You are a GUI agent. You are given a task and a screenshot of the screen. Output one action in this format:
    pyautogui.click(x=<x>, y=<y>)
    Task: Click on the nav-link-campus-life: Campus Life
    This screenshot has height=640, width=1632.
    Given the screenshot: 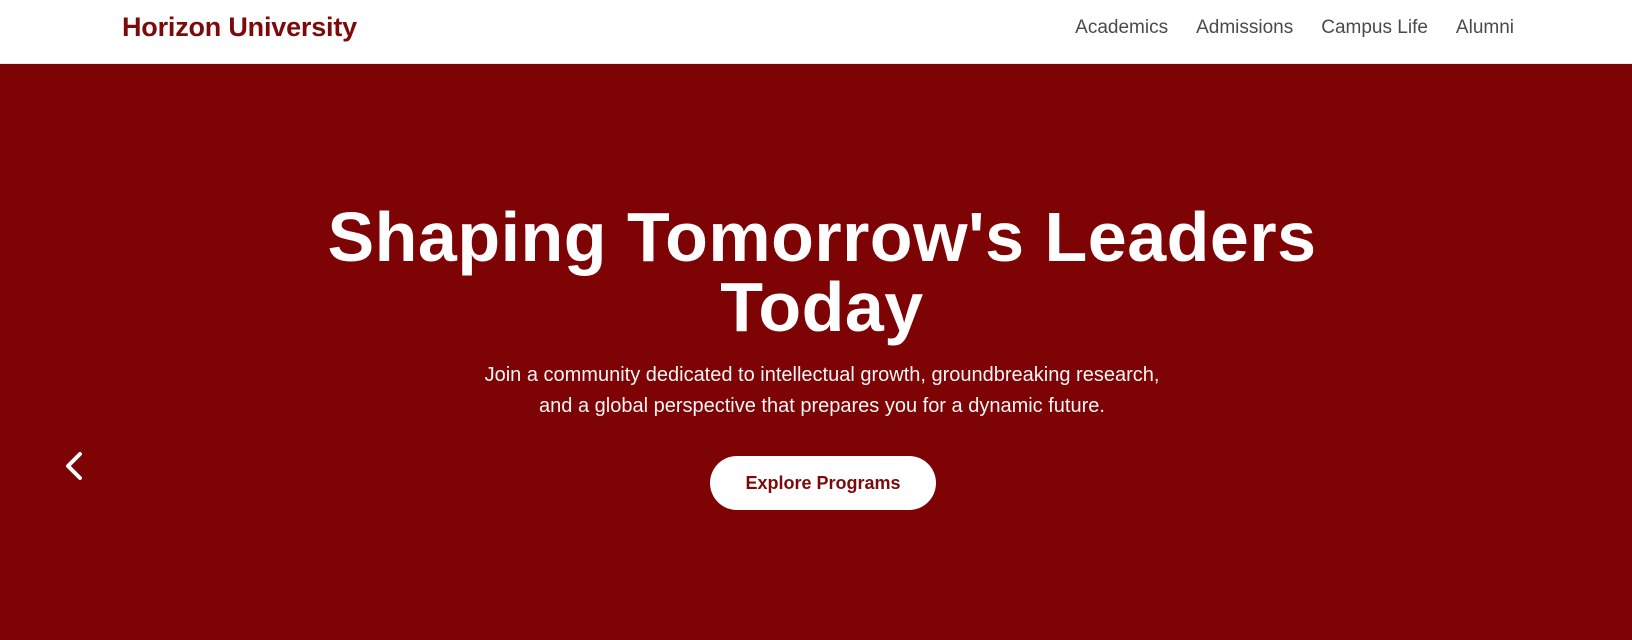 What is the action you would take?
    pyautogui.click(x=1374, y=28)
    